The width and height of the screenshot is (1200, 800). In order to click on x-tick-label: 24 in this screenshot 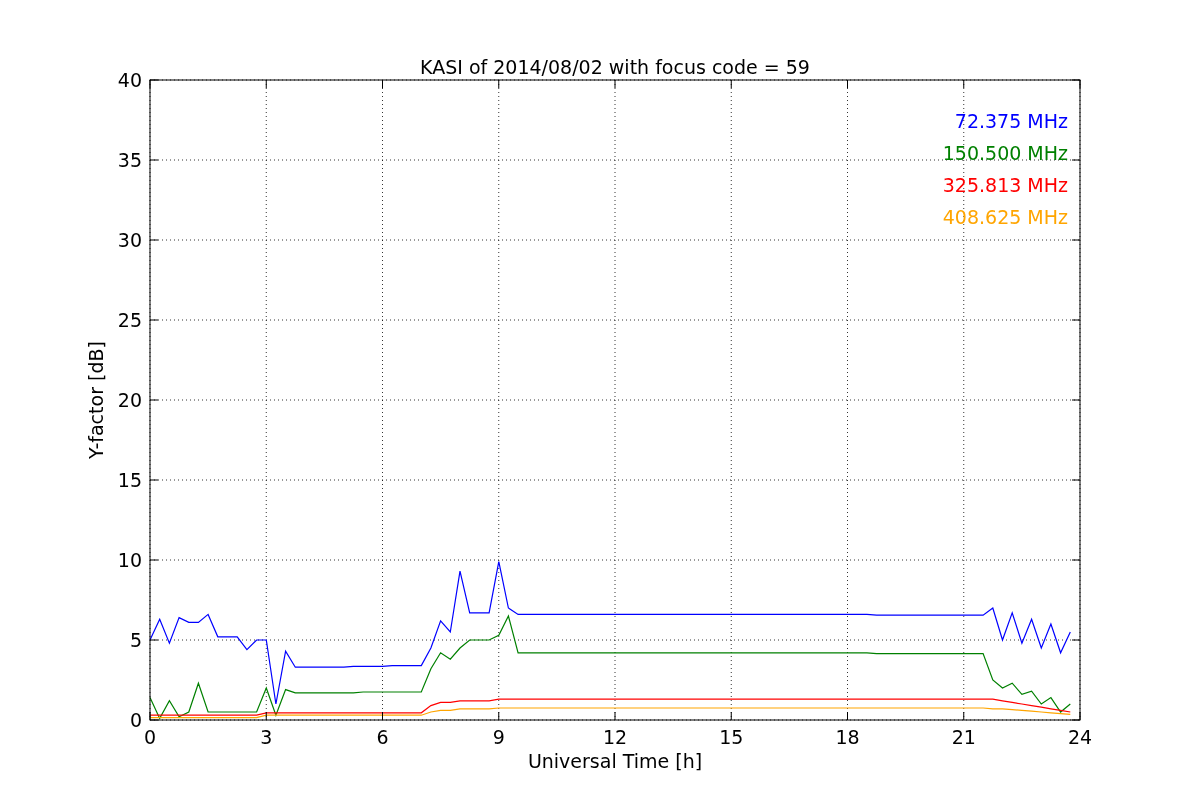, I will do `click(1080, 737)`.